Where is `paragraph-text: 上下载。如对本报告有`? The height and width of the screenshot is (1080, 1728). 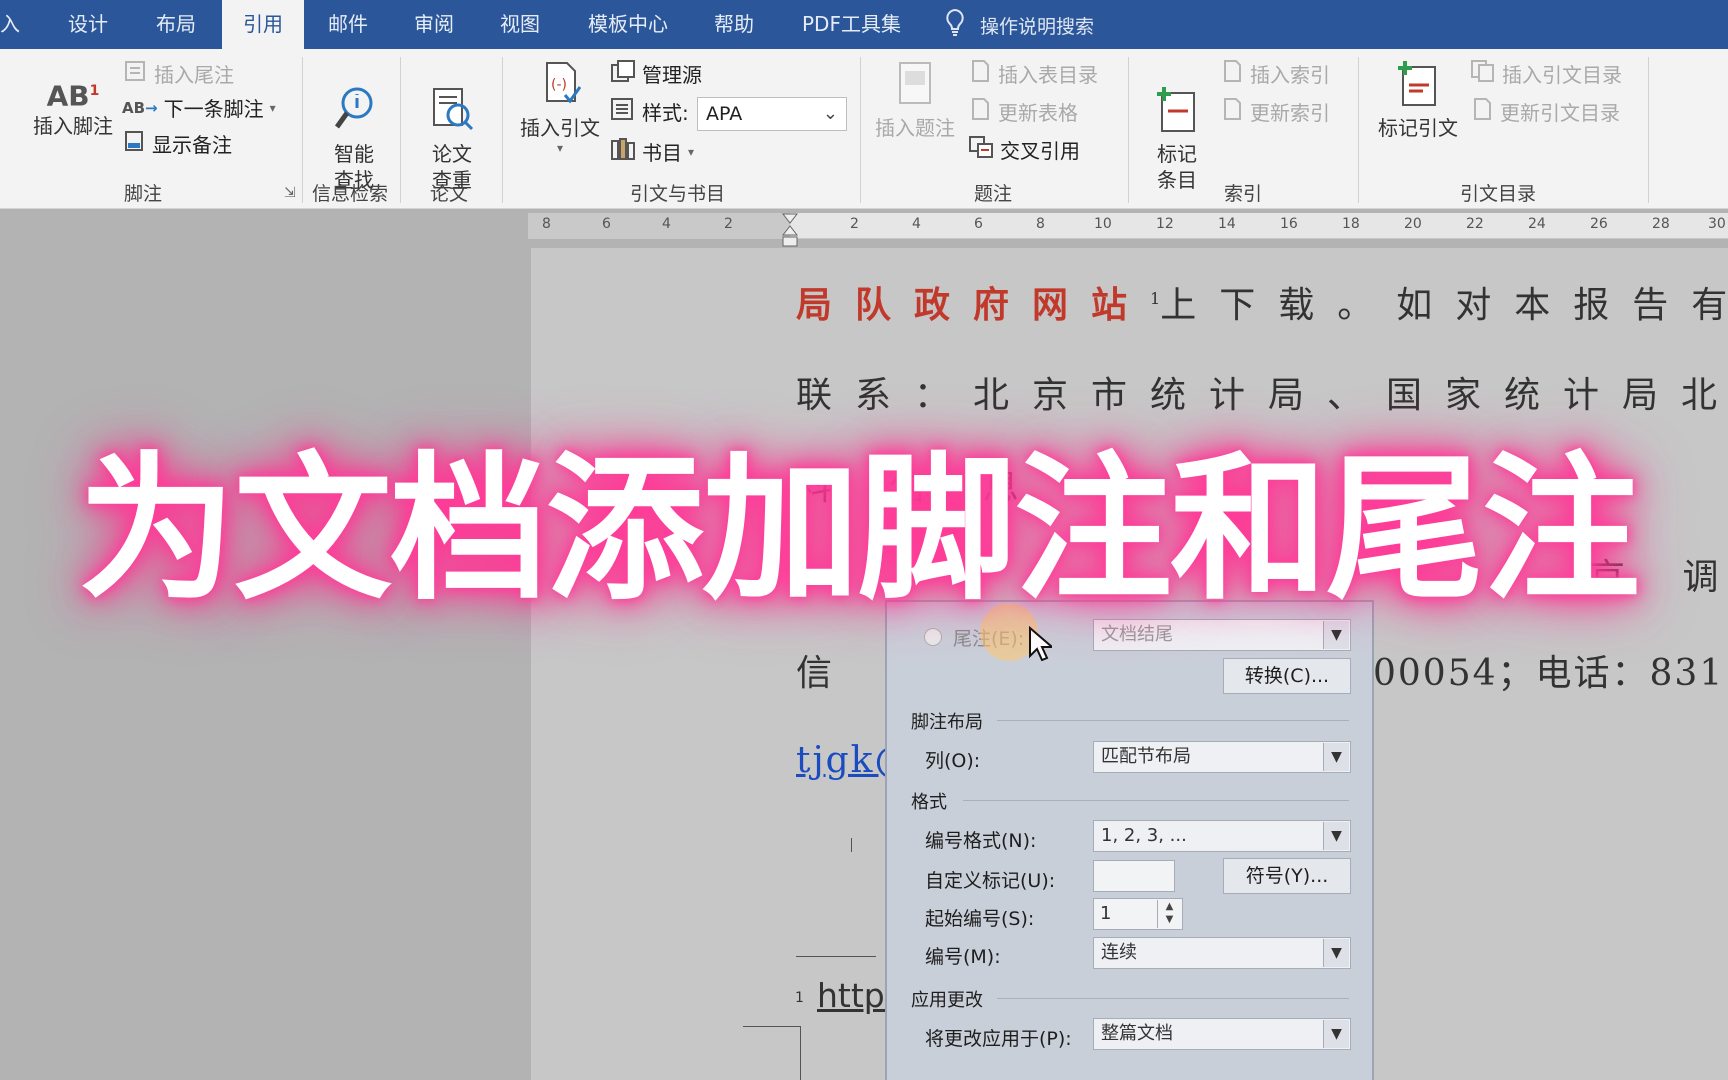
paragraph-text: 上下载。如对本报告有 is located at coordinates (1444, 305).